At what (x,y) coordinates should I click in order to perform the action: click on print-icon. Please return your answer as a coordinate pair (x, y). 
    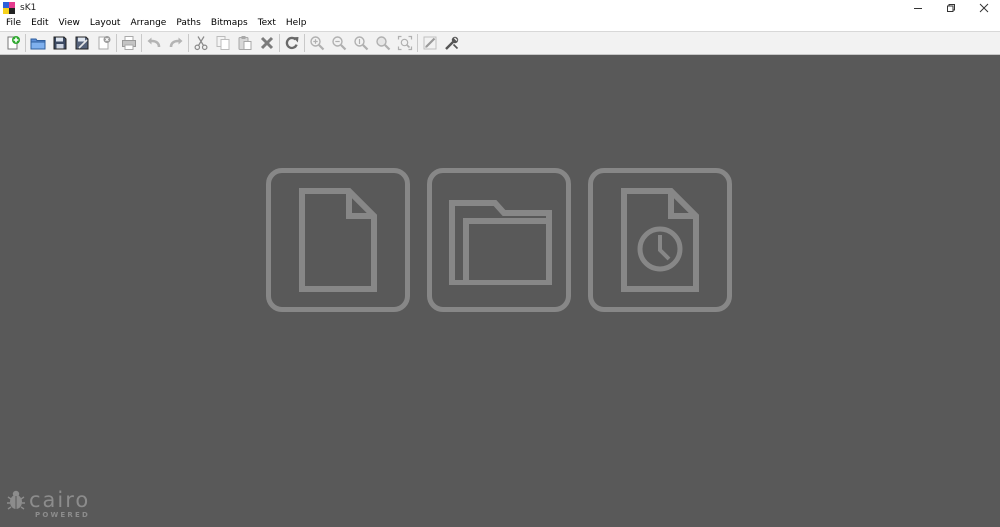
    Looking at the image, I should click on (129, 43).